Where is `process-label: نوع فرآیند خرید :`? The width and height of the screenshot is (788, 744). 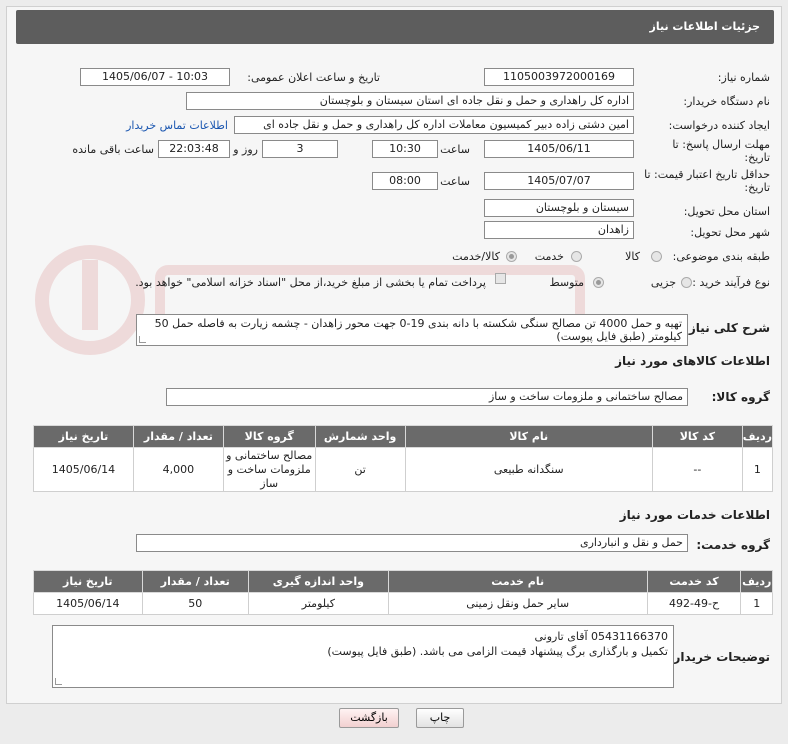
process-label: نوع فرآیند خرید : is located at coordinates (731, 282).